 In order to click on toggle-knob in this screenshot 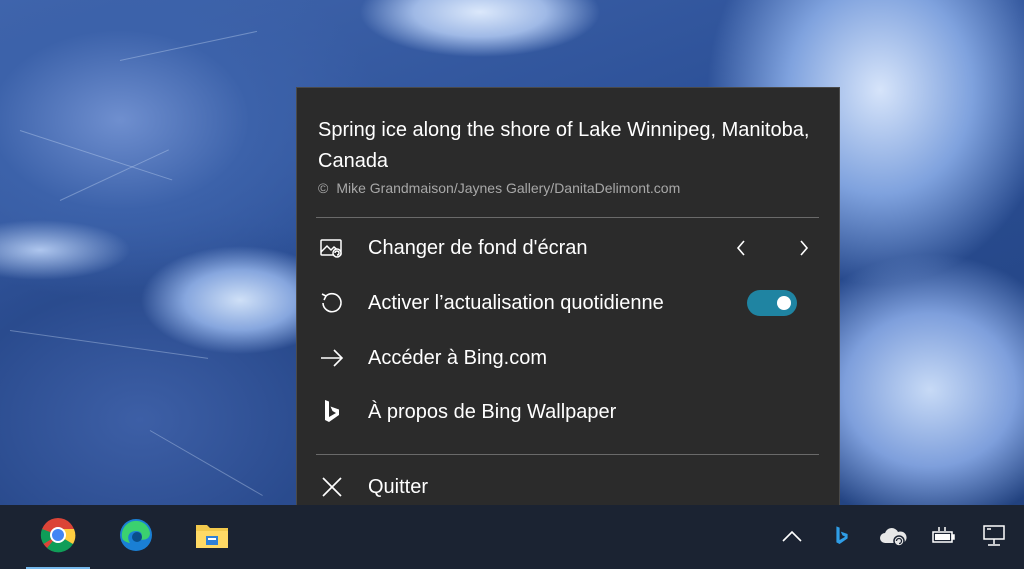, I will do `click(784, 303)`.